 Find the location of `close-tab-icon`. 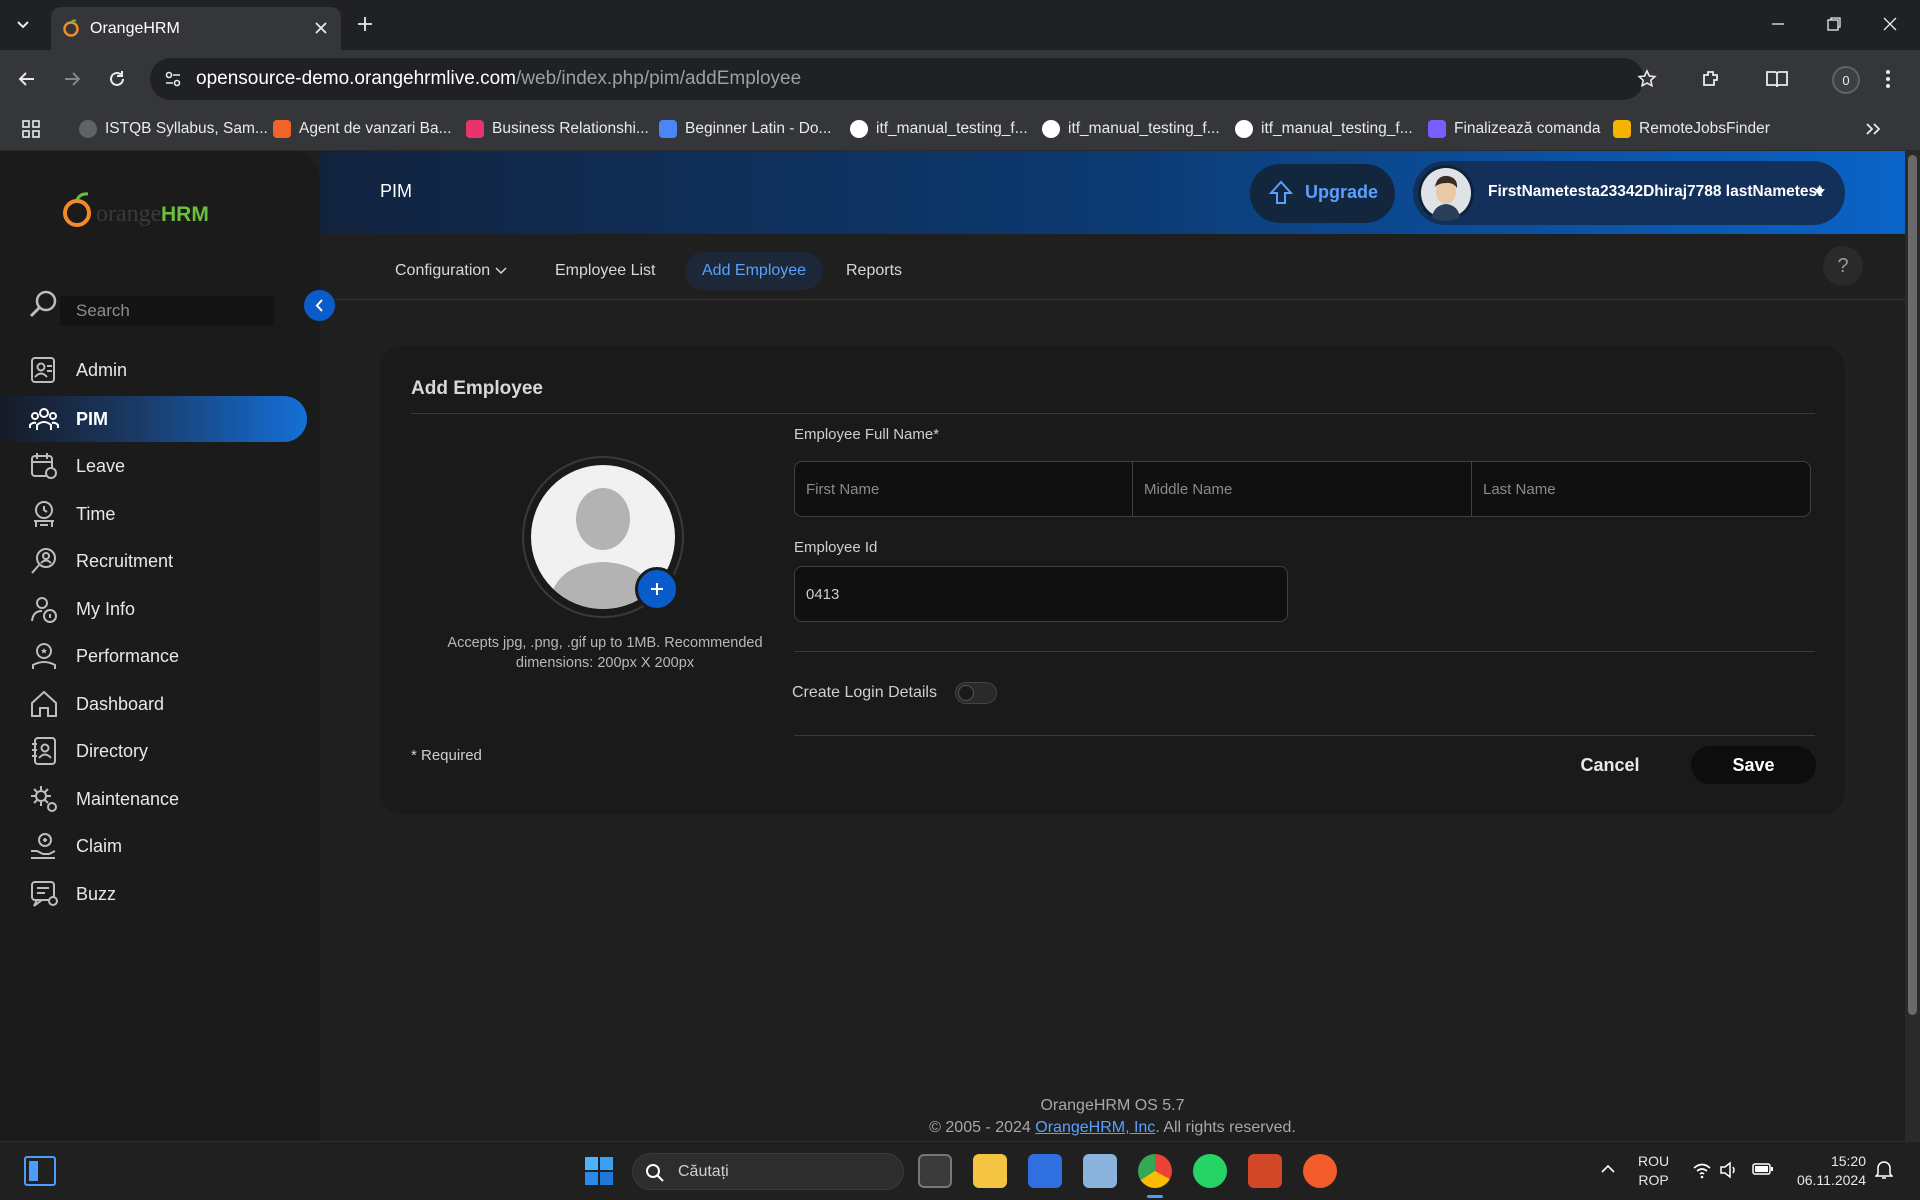

close-tab-icon is located at coordinates (321, 28).